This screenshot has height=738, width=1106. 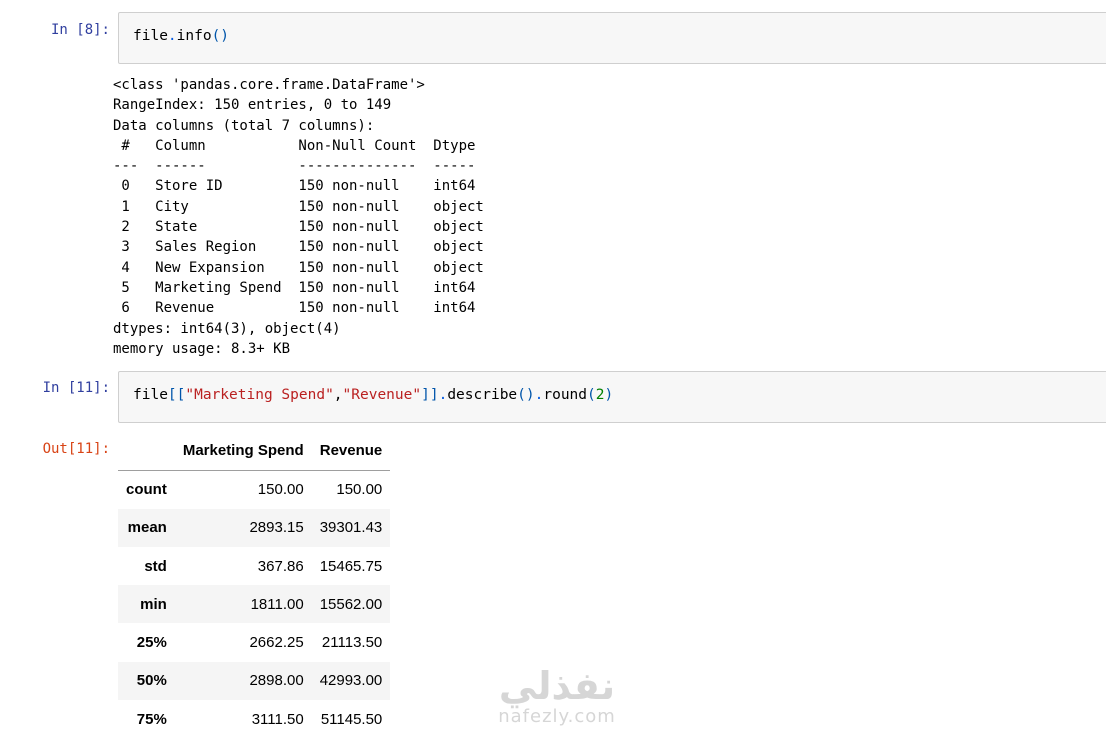 What do you see at coordinates (155, 566) in the screenshot?
I see `row-label: std` at bounding box center [155, 566].